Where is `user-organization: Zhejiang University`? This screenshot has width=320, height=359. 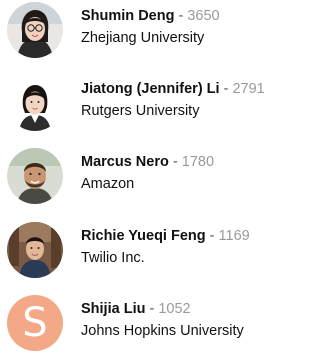
user-organization: Zhejiang University is located at coordinates (143, 38).